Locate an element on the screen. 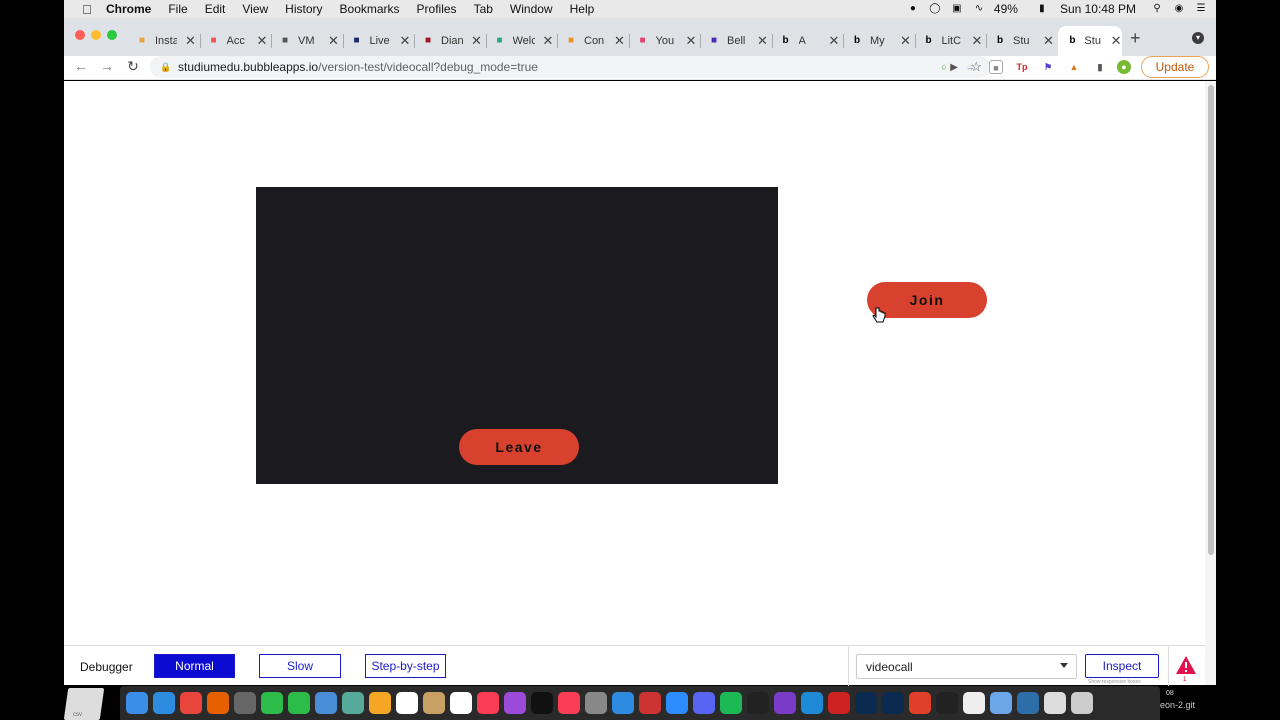 The height and width of the screenshot is (720, 1280). visual-studio-icon is located at coordinates (785, 703).